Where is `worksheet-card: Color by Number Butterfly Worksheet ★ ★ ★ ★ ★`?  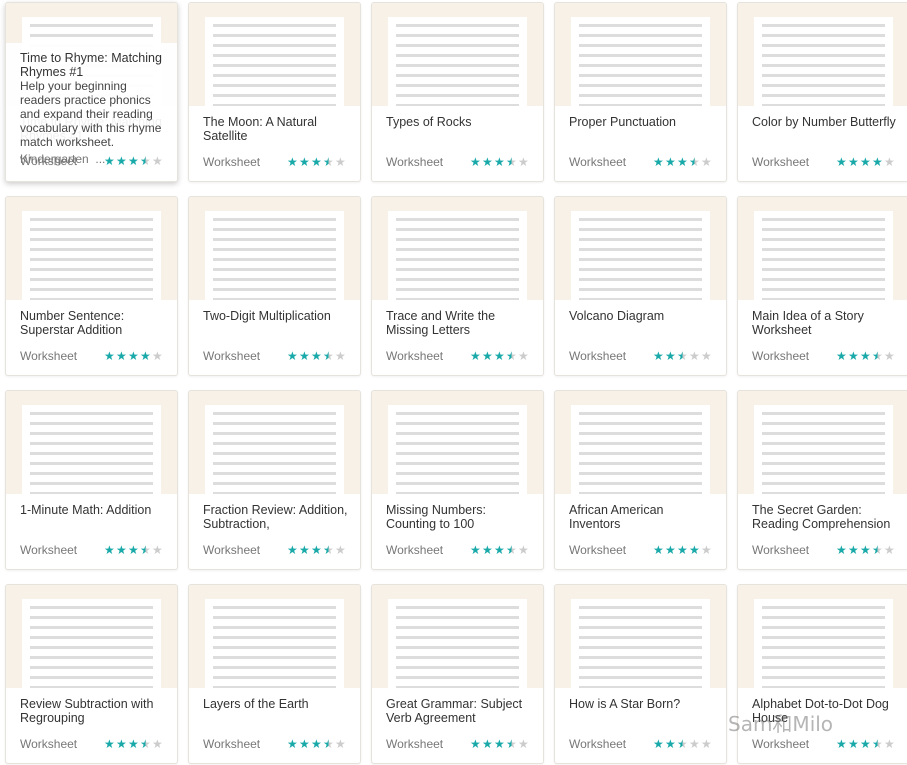
worksheet-card: Color by Number Butterfly Worksheet ★ ★ ★ ★ ★ is located at coordinates (822, 92).